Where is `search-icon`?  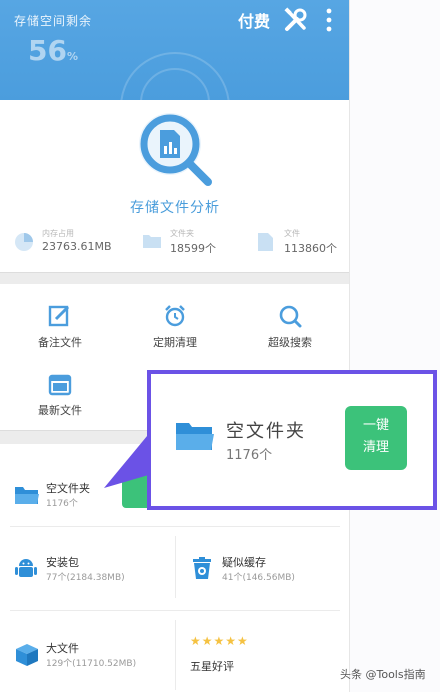 search-icon is located at coordinates (290, 316).